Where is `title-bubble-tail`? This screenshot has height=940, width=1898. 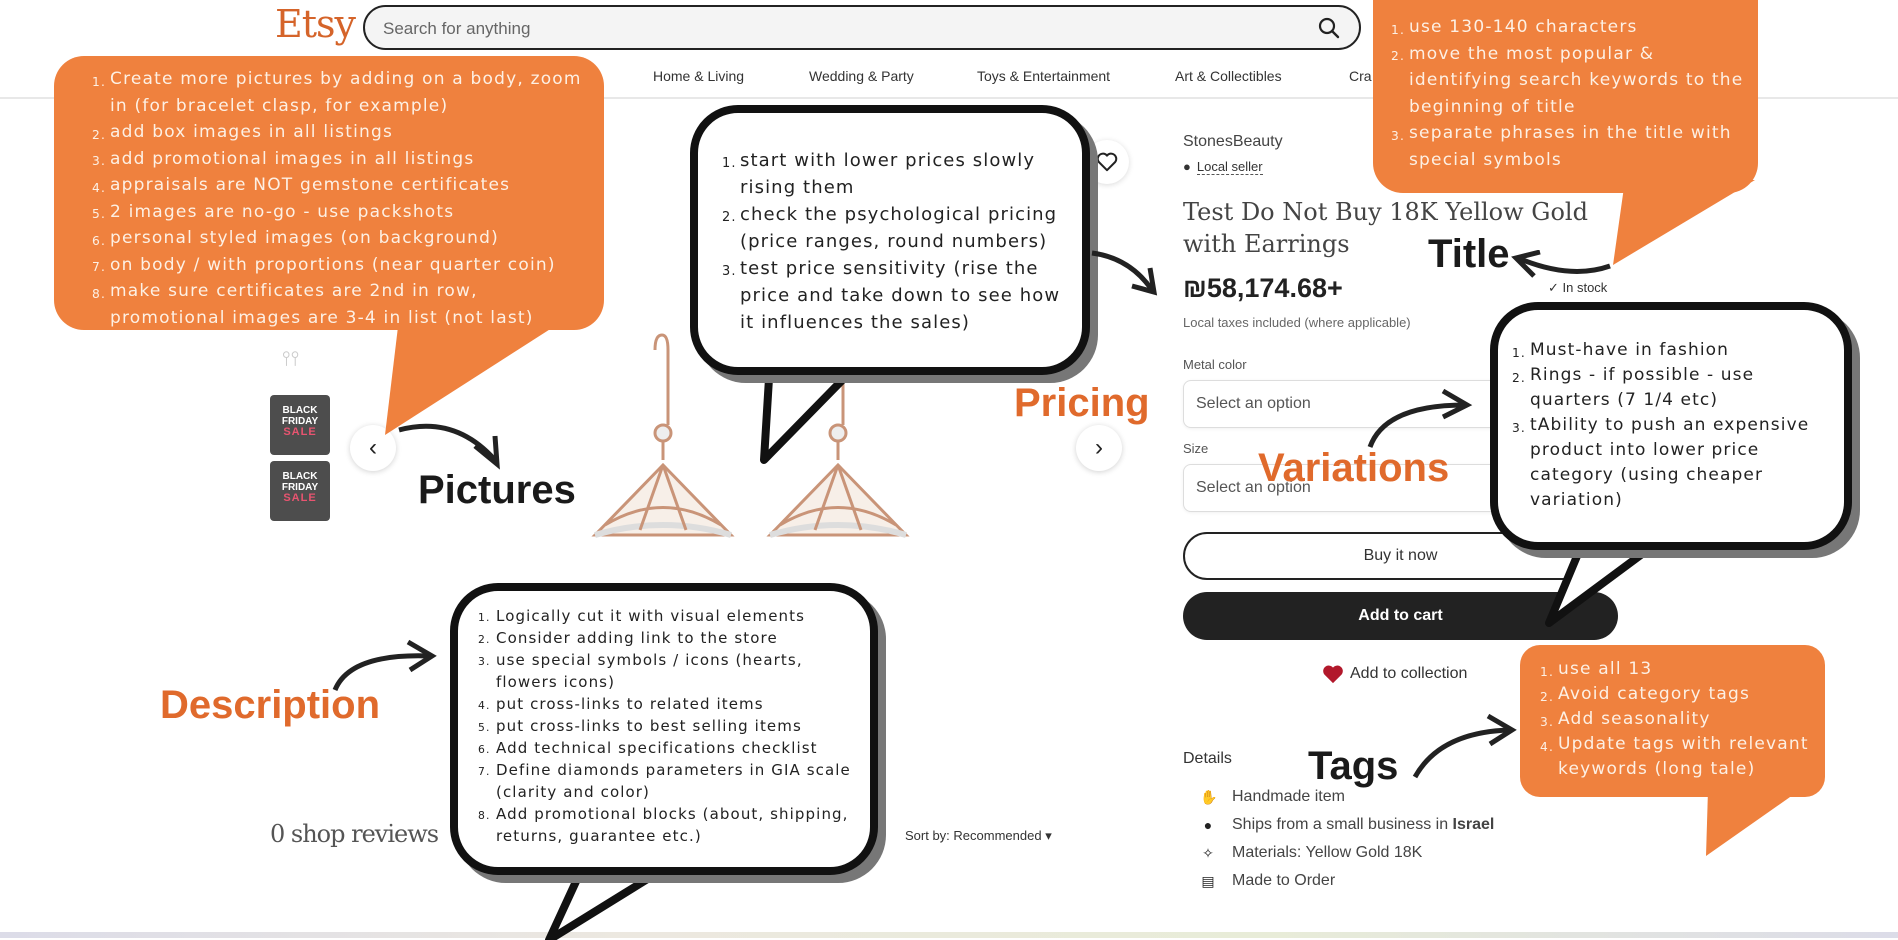
title-bubble-tail is located at coordinates (1684, 222).